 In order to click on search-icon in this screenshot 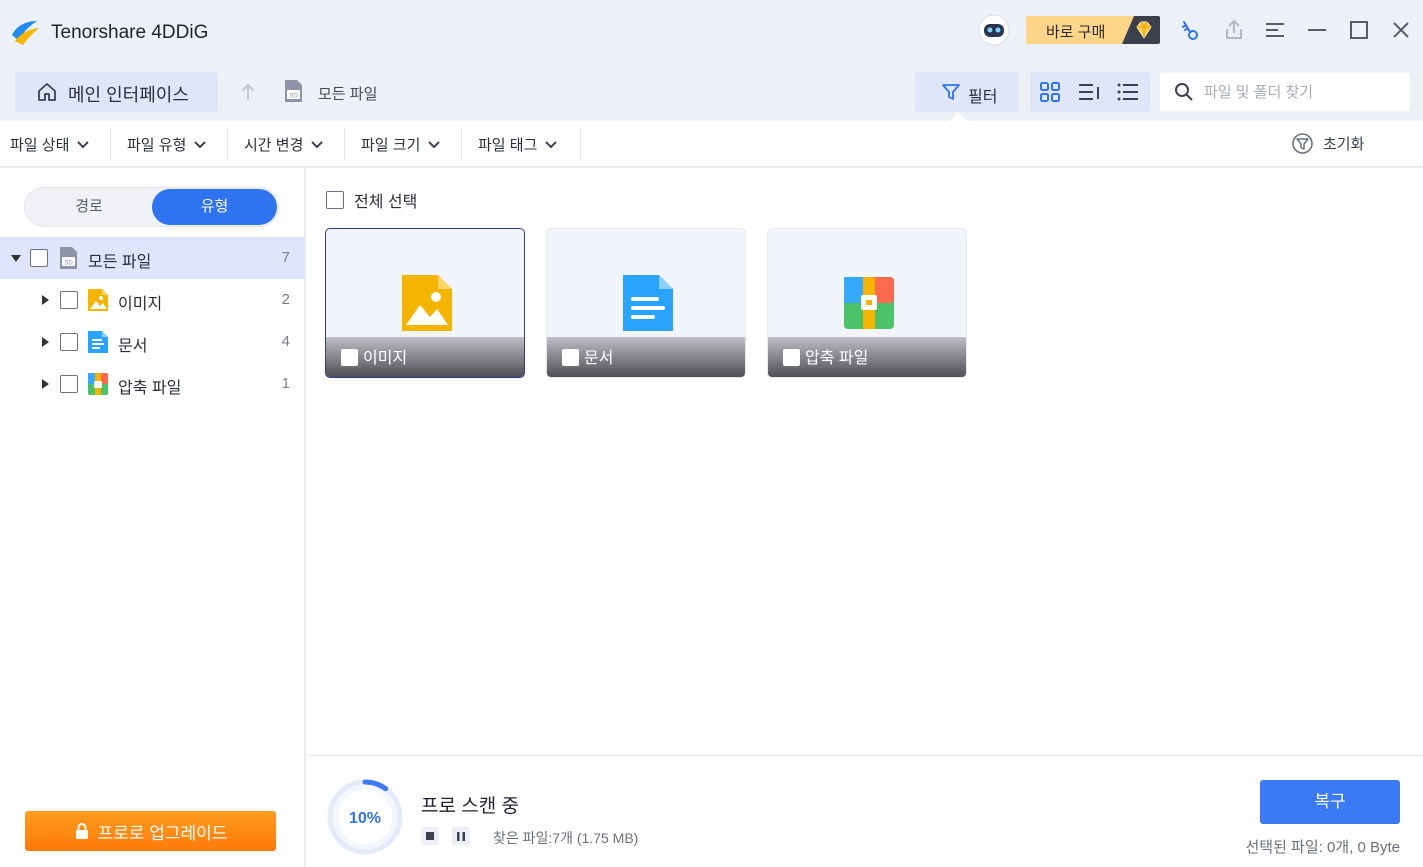, I will do `click(1184, 92)`.